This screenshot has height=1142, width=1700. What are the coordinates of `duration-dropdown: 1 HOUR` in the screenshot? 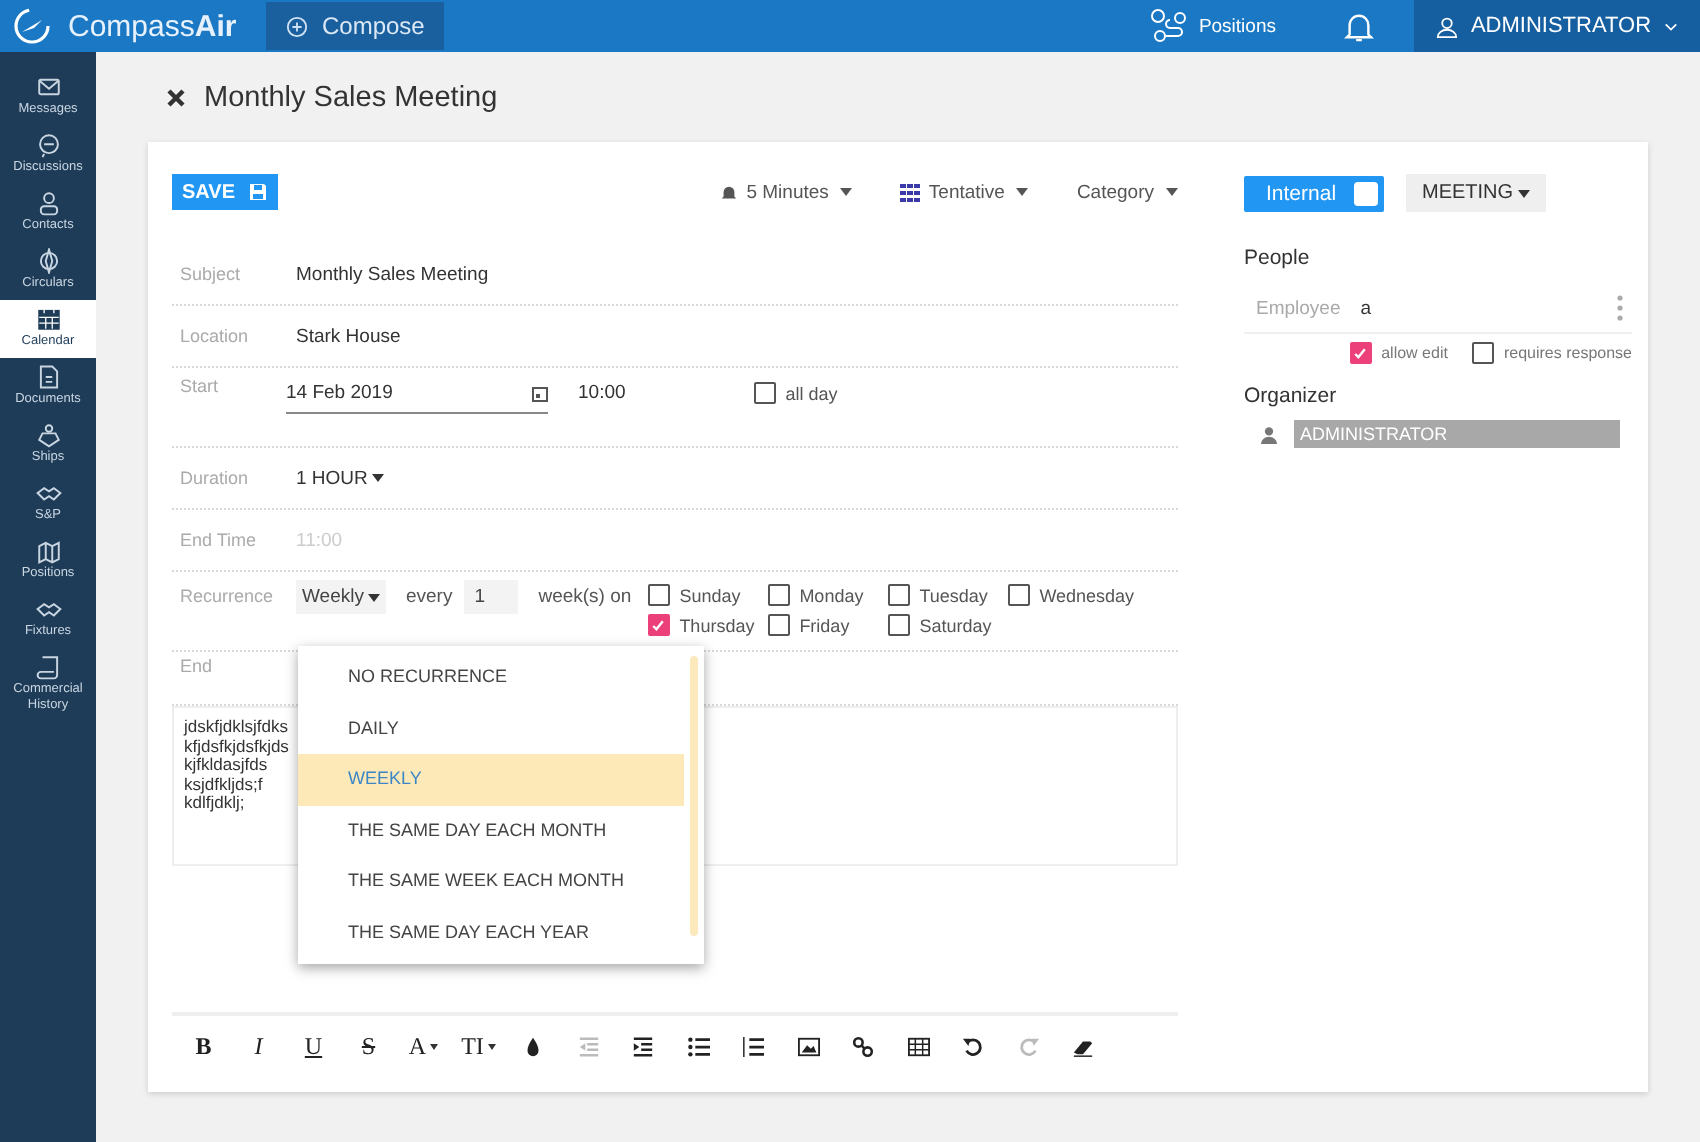 It's located at (340, 478).